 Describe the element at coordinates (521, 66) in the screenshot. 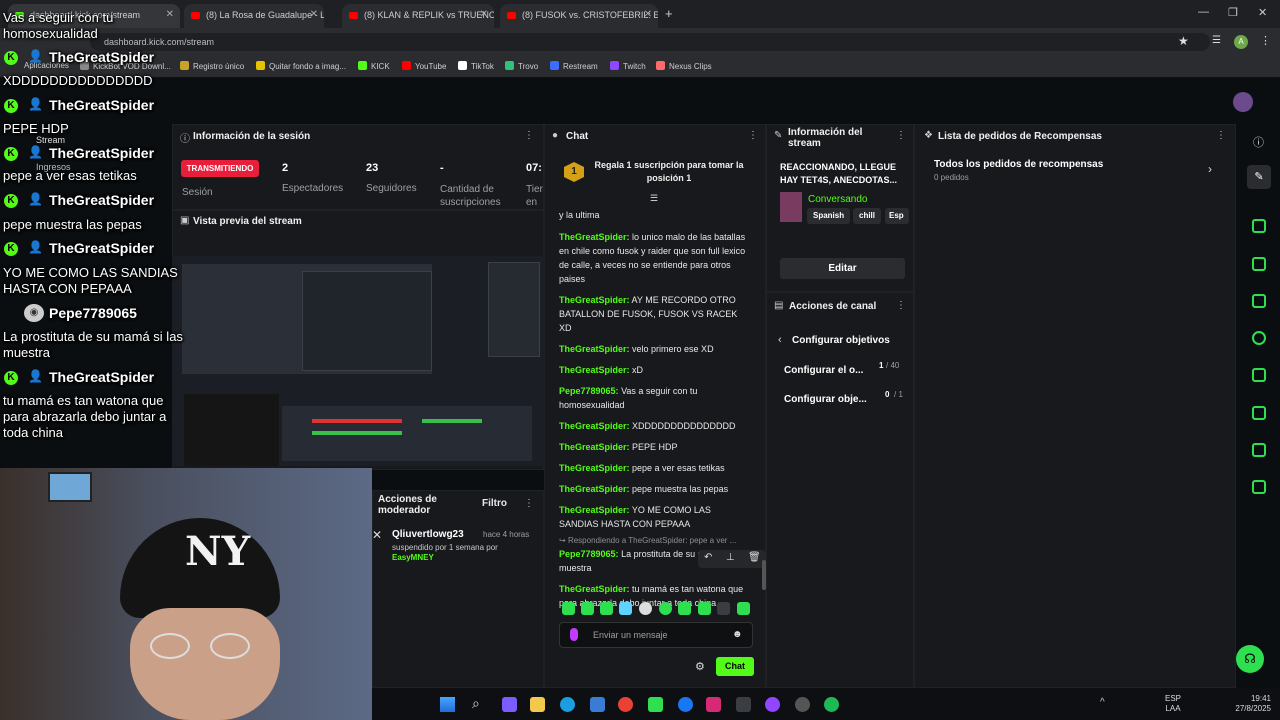

I see `bookmark-item: Trovo` at that location.